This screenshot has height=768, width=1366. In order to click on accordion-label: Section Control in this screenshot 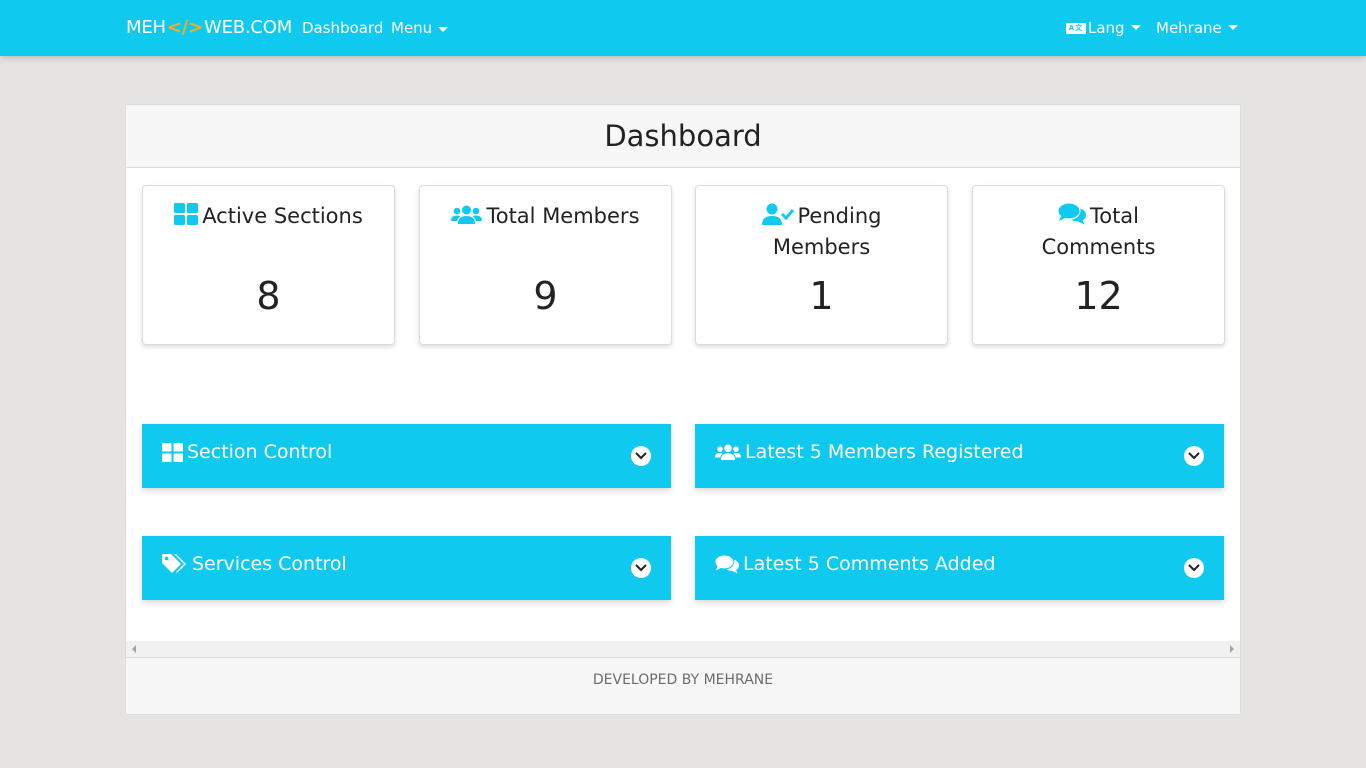, I will do `click(260, 452)`.